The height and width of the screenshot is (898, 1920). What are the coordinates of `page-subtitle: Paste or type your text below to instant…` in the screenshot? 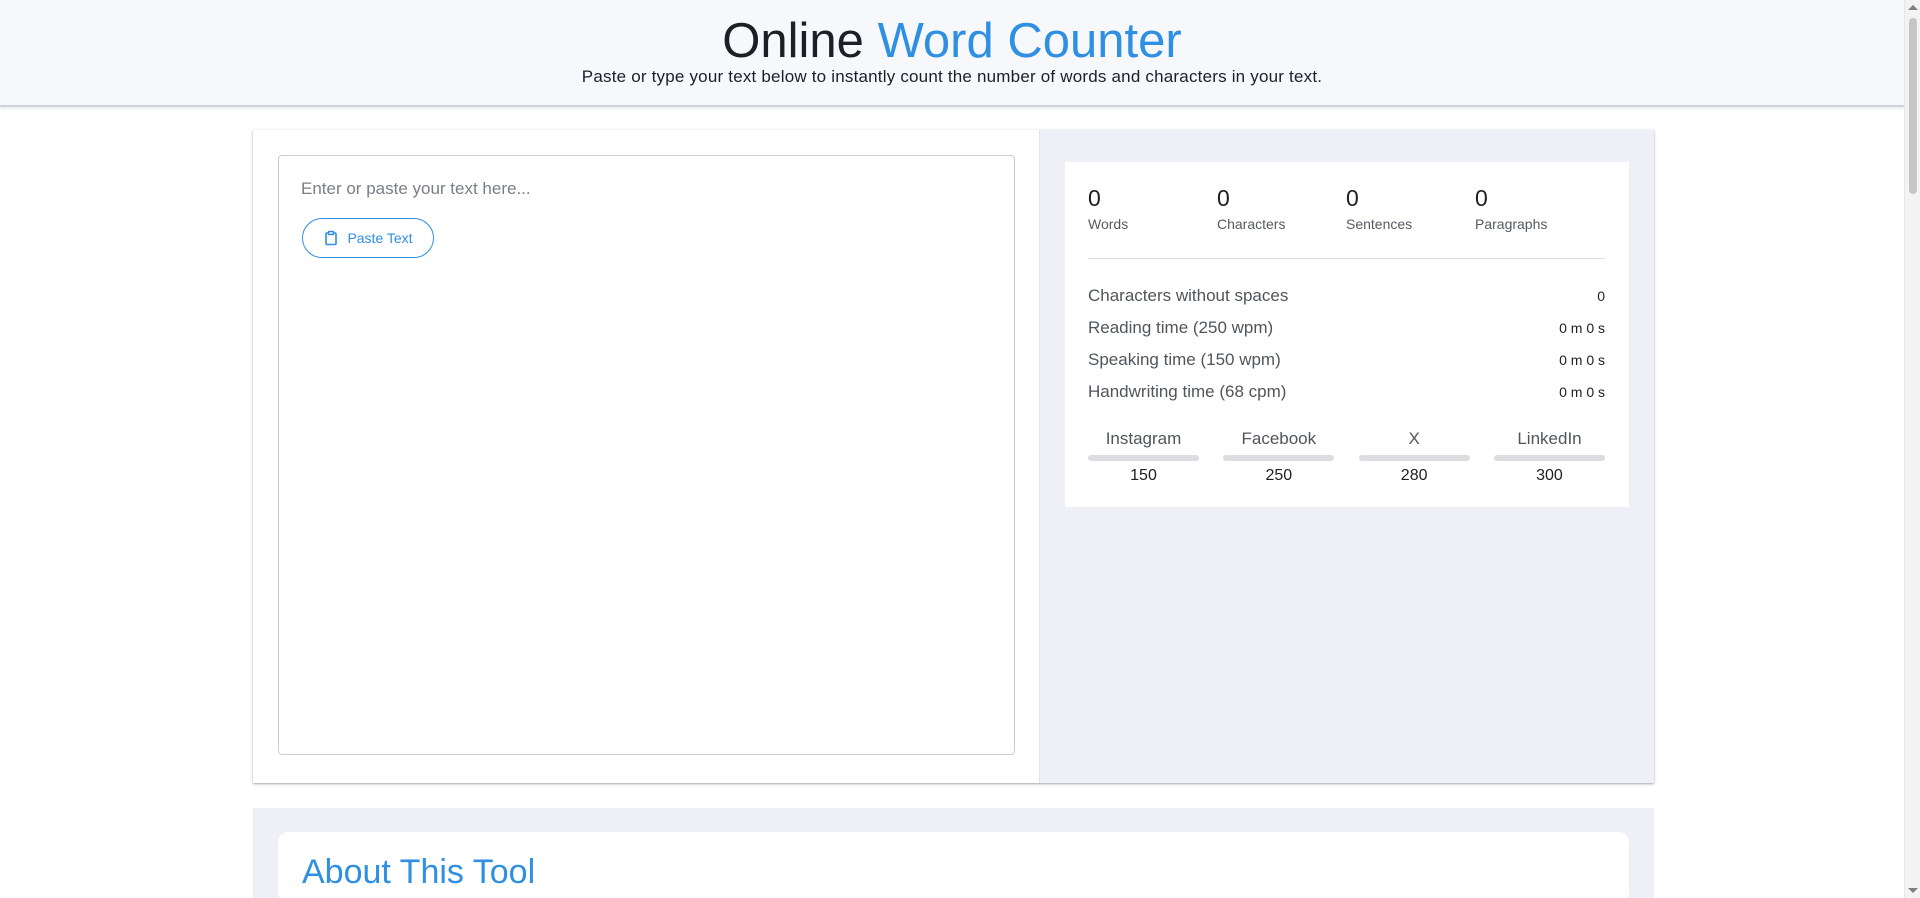 It's located at (952, 76).